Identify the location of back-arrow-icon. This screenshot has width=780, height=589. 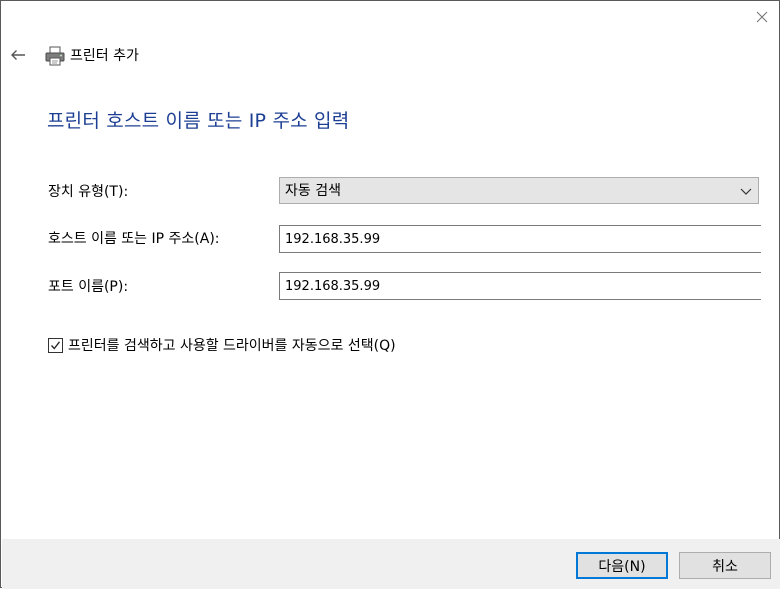
(18, 55).